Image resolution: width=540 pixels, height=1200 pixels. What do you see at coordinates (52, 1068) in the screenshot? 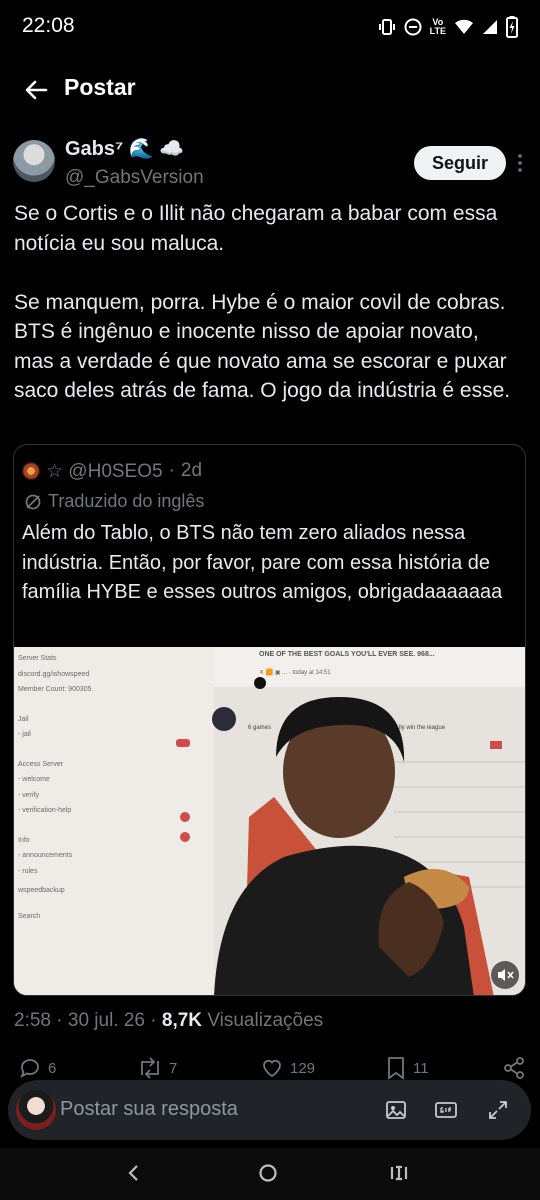
I see `reply-count: 6` at bounding box center [52, 1068].